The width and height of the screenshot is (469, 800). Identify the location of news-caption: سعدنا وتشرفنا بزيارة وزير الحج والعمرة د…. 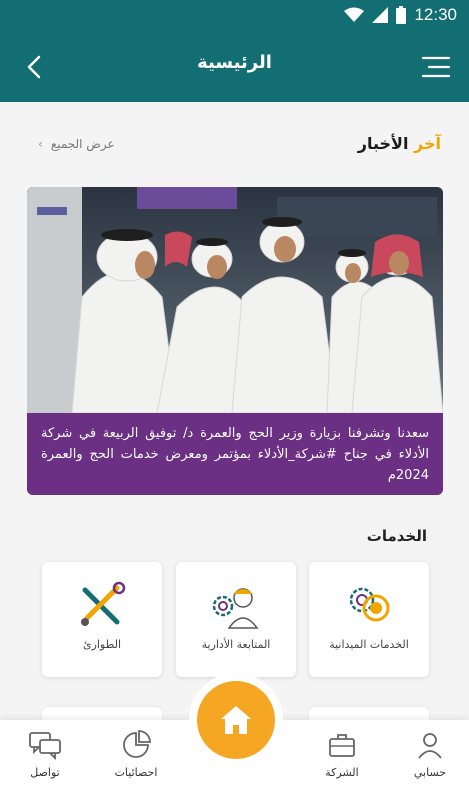
(235, 454).